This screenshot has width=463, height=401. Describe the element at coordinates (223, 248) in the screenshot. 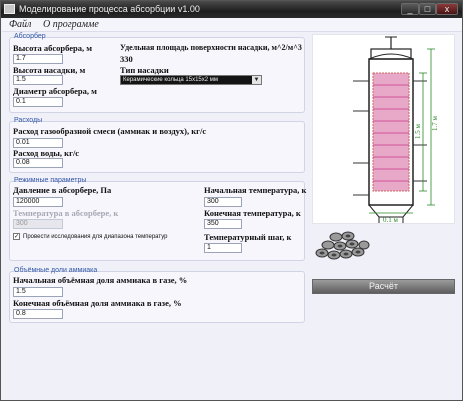

I see `temp-step-input: 1` at that location.